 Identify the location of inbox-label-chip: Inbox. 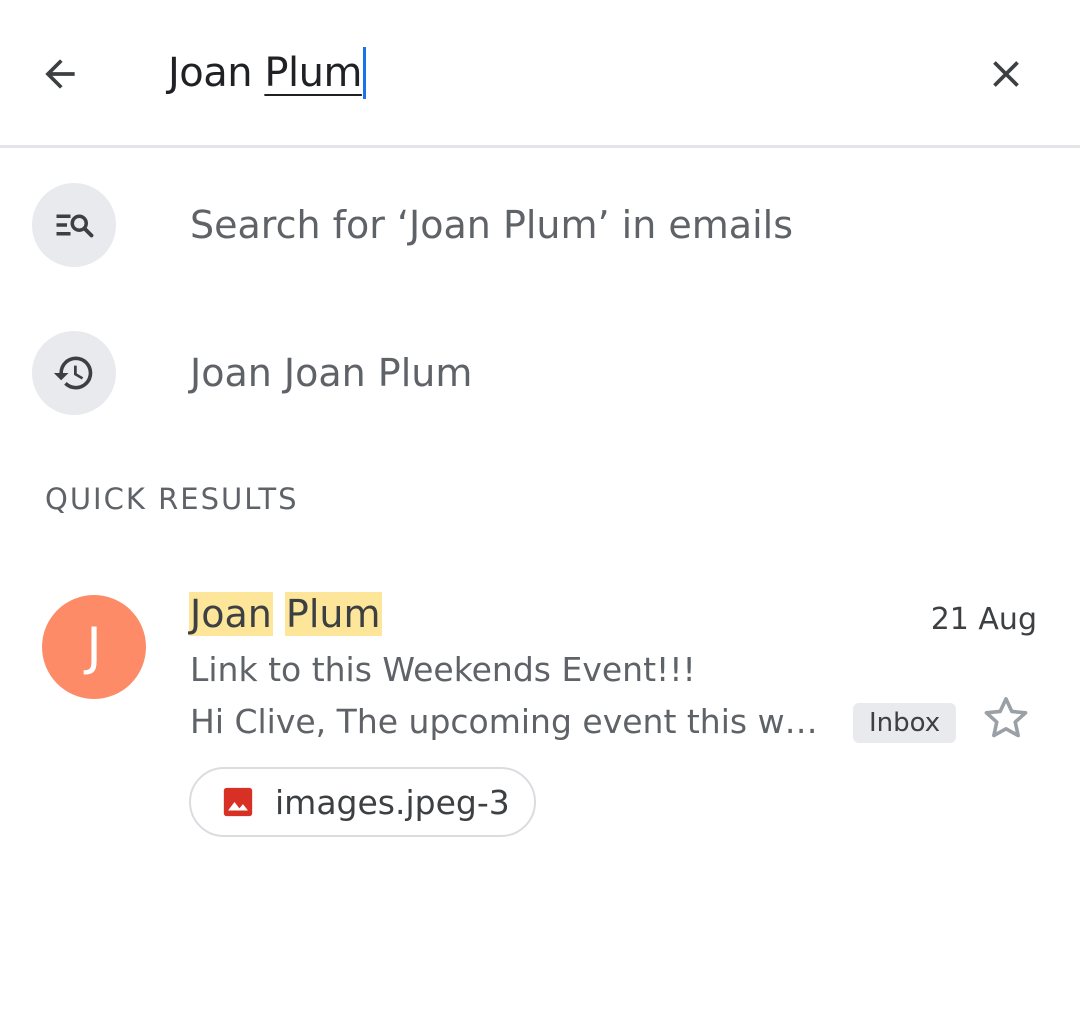
(905, 723).